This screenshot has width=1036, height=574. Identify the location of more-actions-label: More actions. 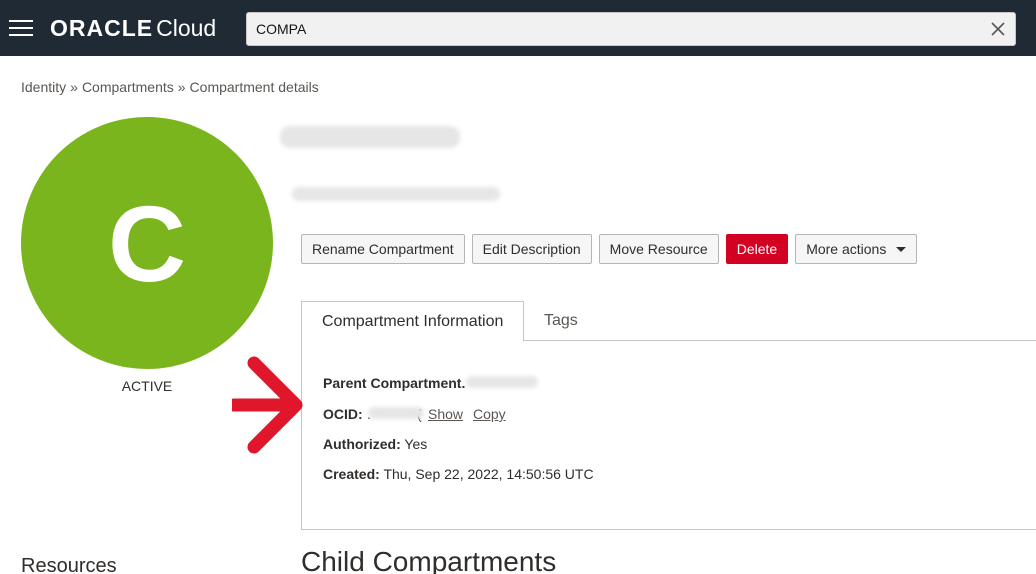
(846, 249).